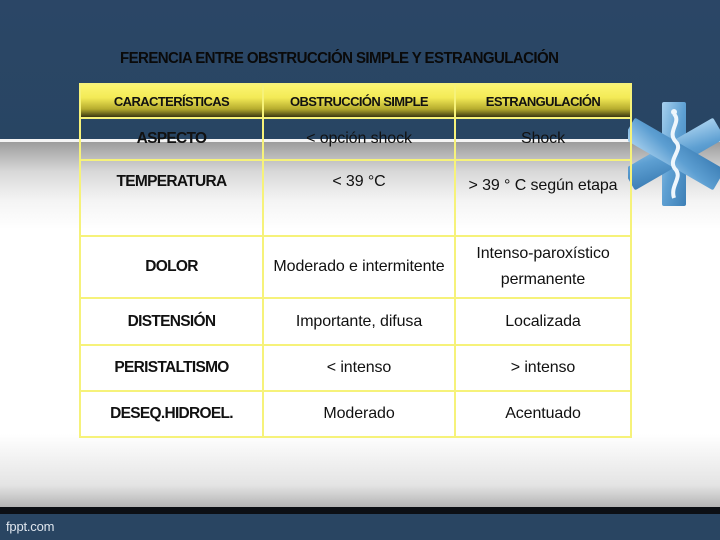  Describe the element at coordinates (674, 154) in the screenshot. I see `star-of-life-icon` at that location.